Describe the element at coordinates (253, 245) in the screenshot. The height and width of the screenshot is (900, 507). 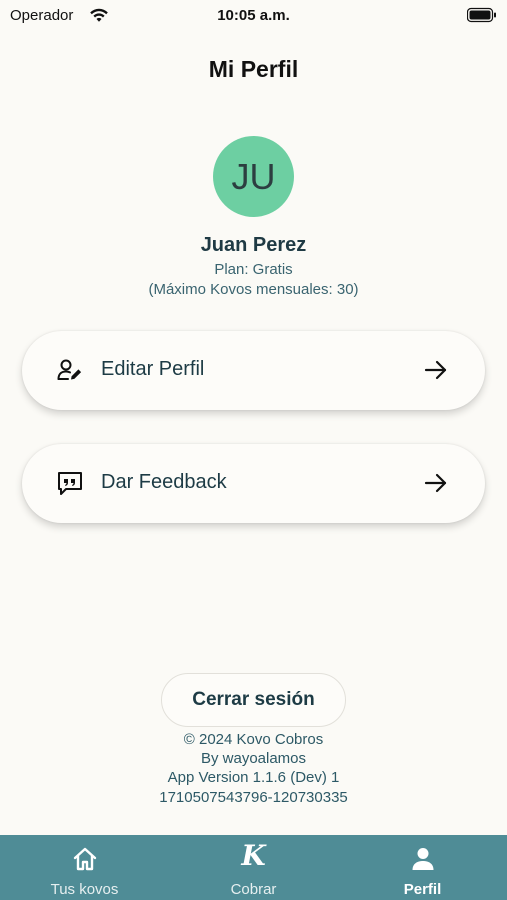
I see `user-name: Juan Perez` at that location.